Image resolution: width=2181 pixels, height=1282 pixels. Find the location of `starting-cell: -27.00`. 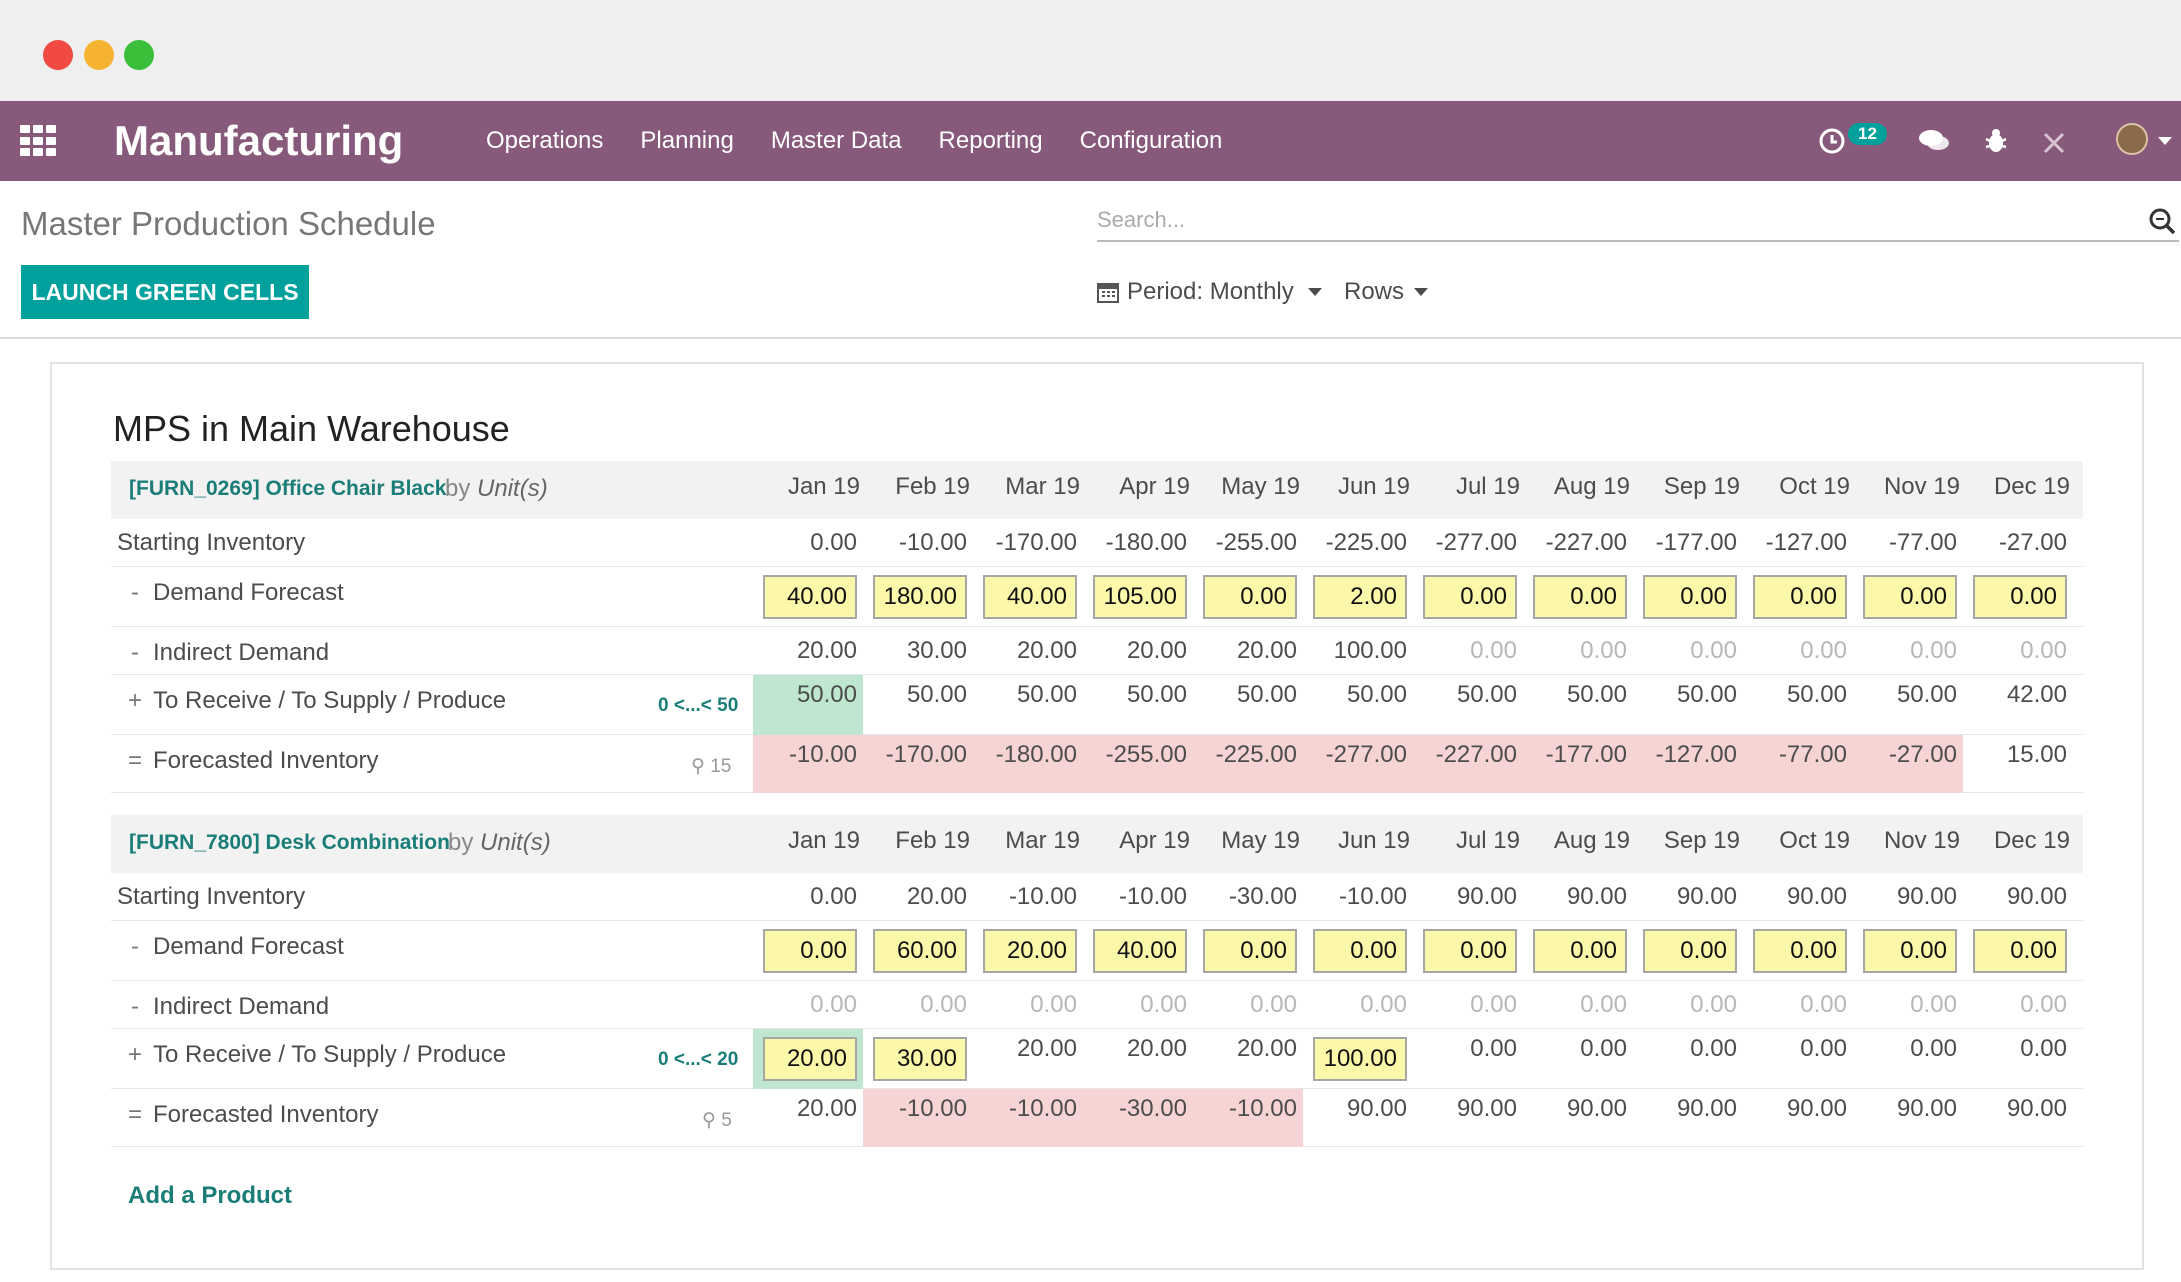

starting-cell: -27.00 is located at coordinates (2032, 542).